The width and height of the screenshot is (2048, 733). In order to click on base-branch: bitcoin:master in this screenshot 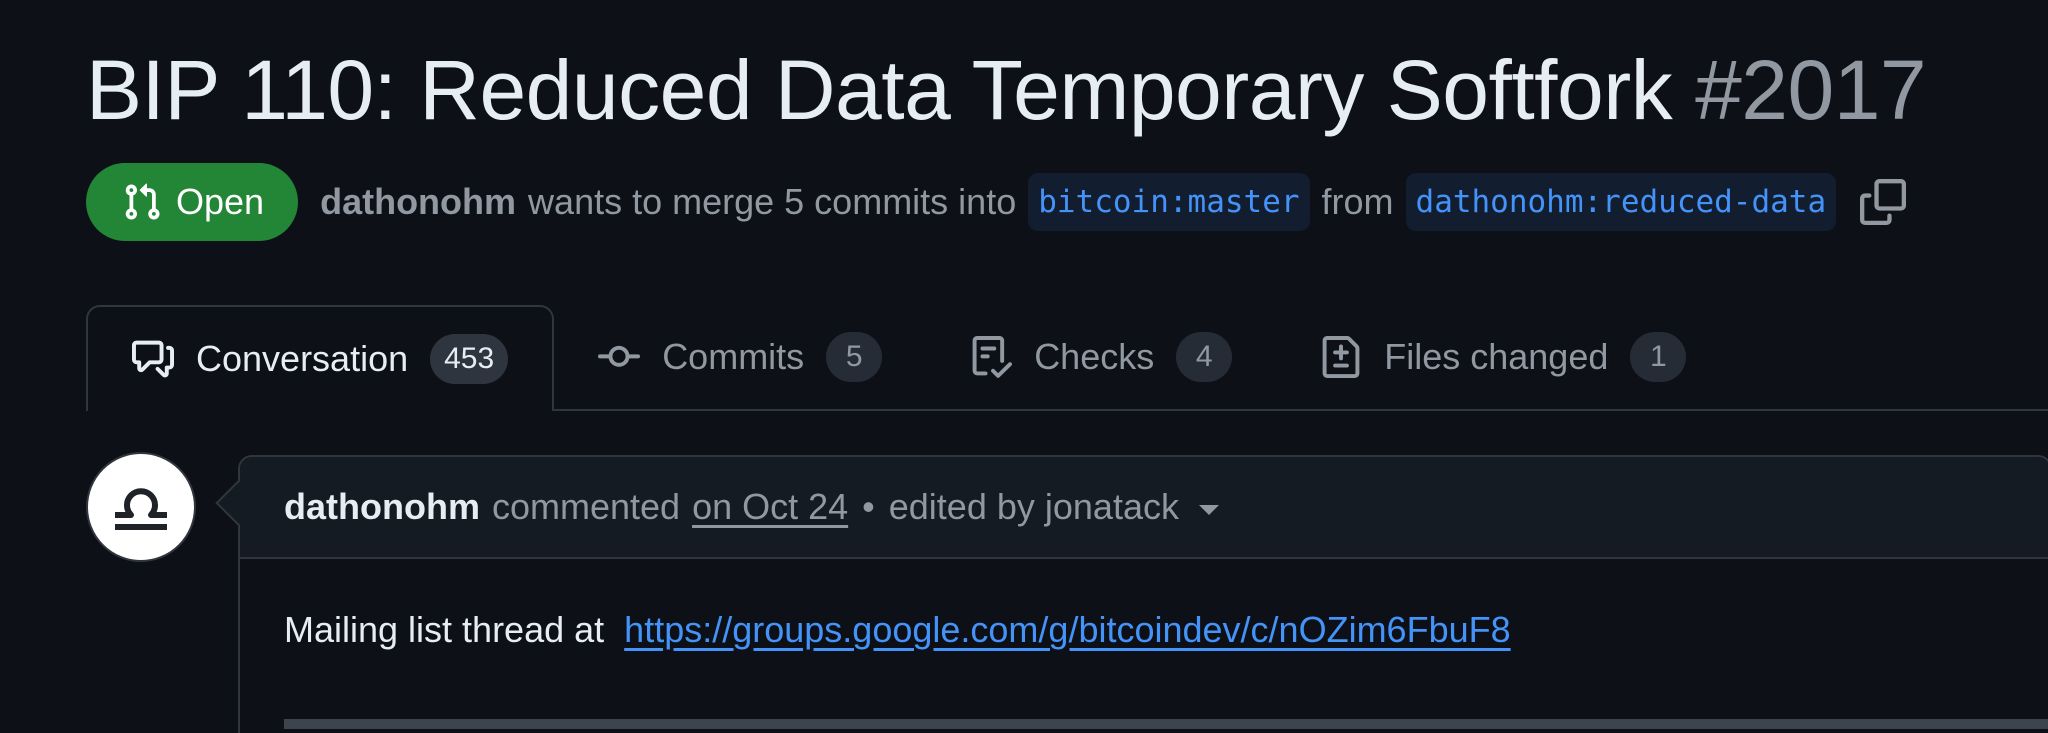, I will do `click(1169, 202)`.